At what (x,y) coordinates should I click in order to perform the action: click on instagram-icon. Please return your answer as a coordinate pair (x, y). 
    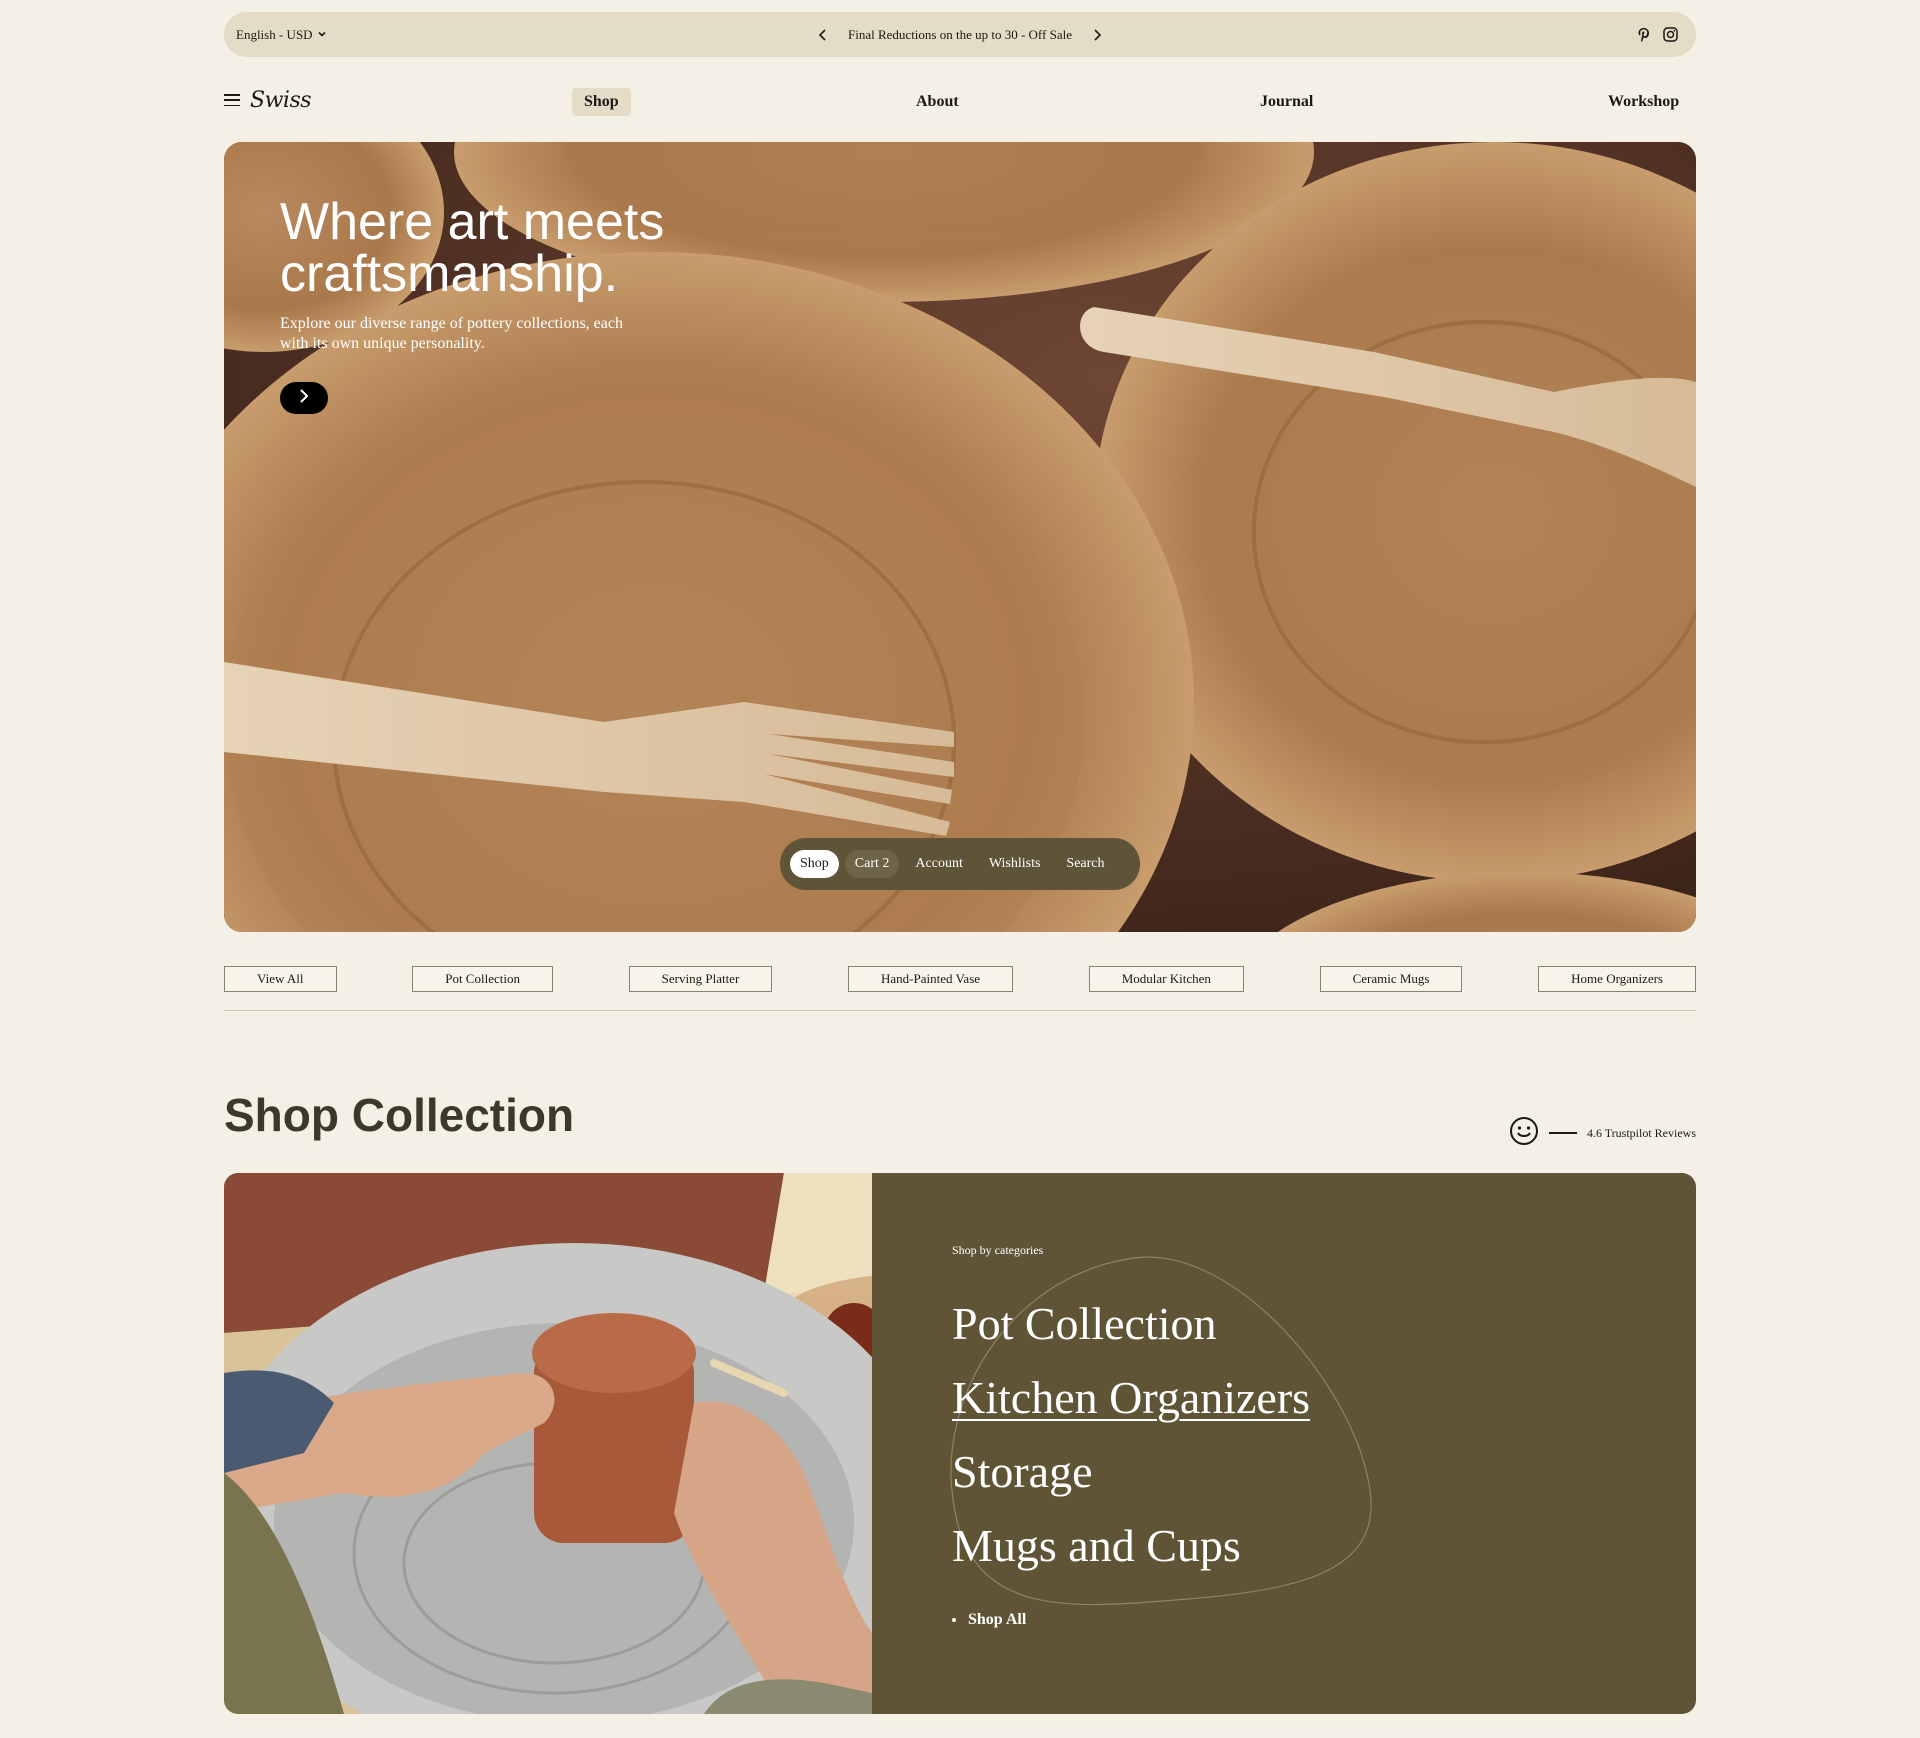
    Looking at the image, I should click on (1670, 35).